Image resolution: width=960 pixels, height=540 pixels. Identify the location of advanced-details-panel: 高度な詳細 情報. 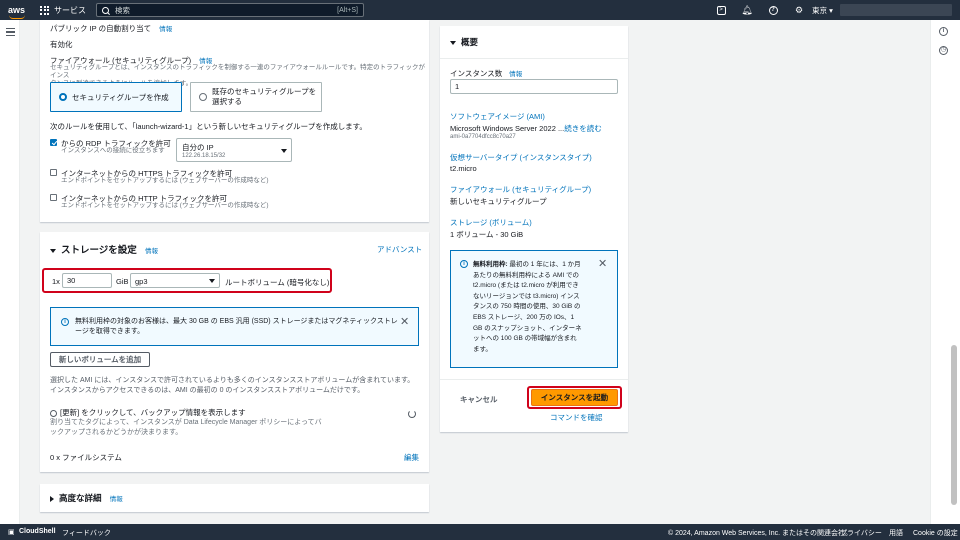
(234, 498).